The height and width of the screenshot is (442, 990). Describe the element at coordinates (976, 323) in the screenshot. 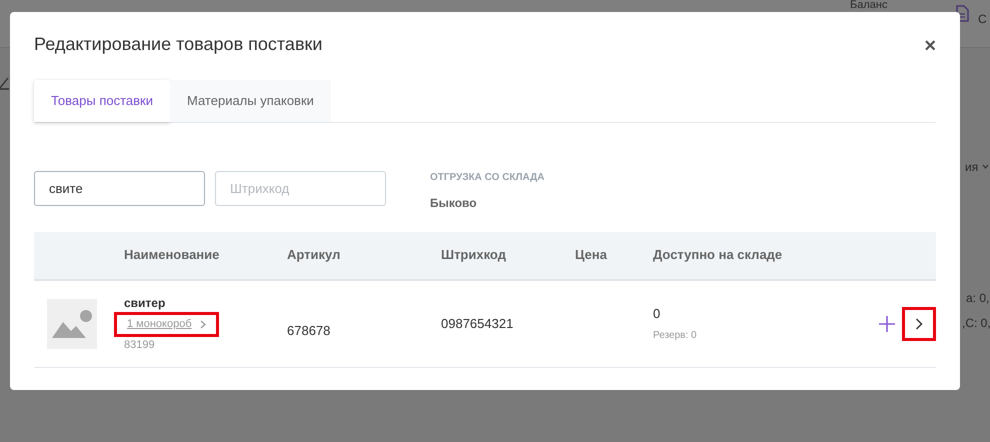

I see `background-text: ,С: 0,` at that location.